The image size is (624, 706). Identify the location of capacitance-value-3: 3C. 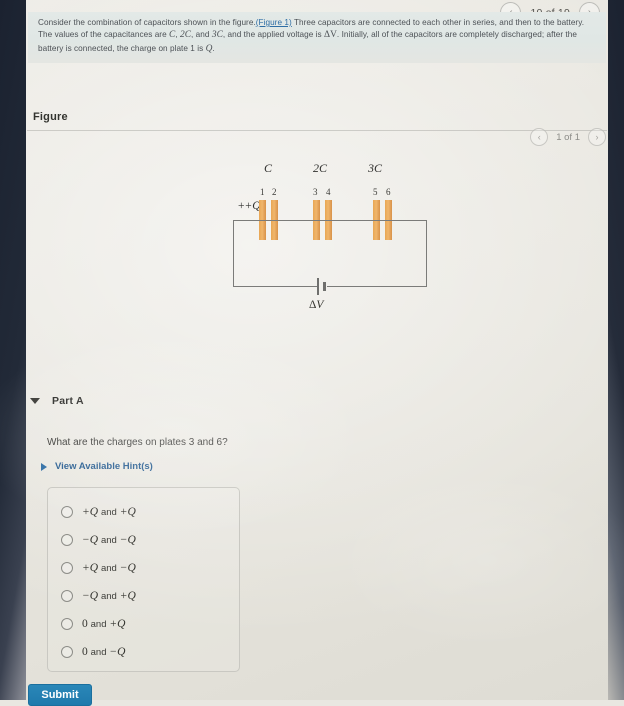
(217, 34).